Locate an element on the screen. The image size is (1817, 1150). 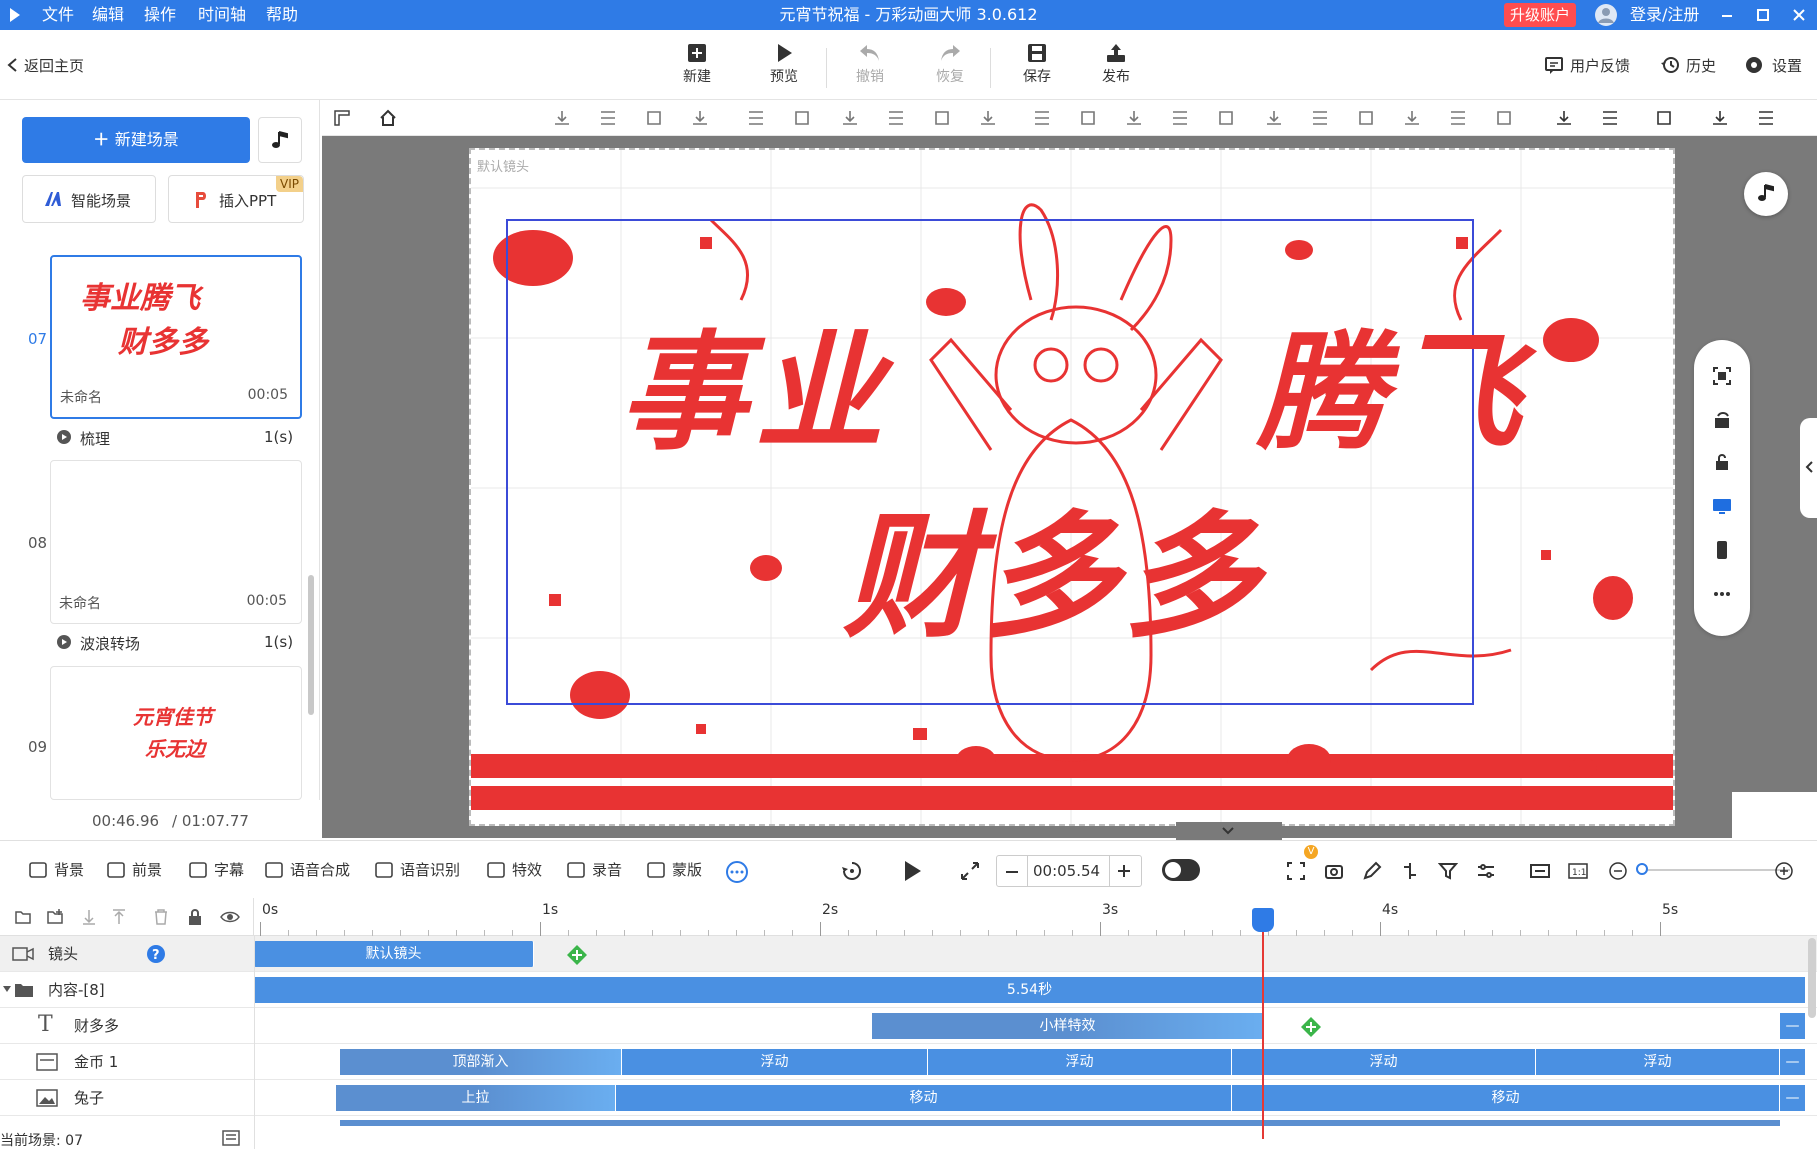
align-middle-icon is located at coordinates (654, 118).